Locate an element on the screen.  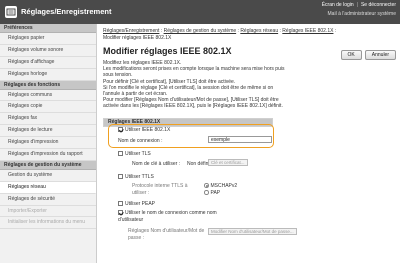
use-ieee-checkbox is located at coordinates (120, 130).